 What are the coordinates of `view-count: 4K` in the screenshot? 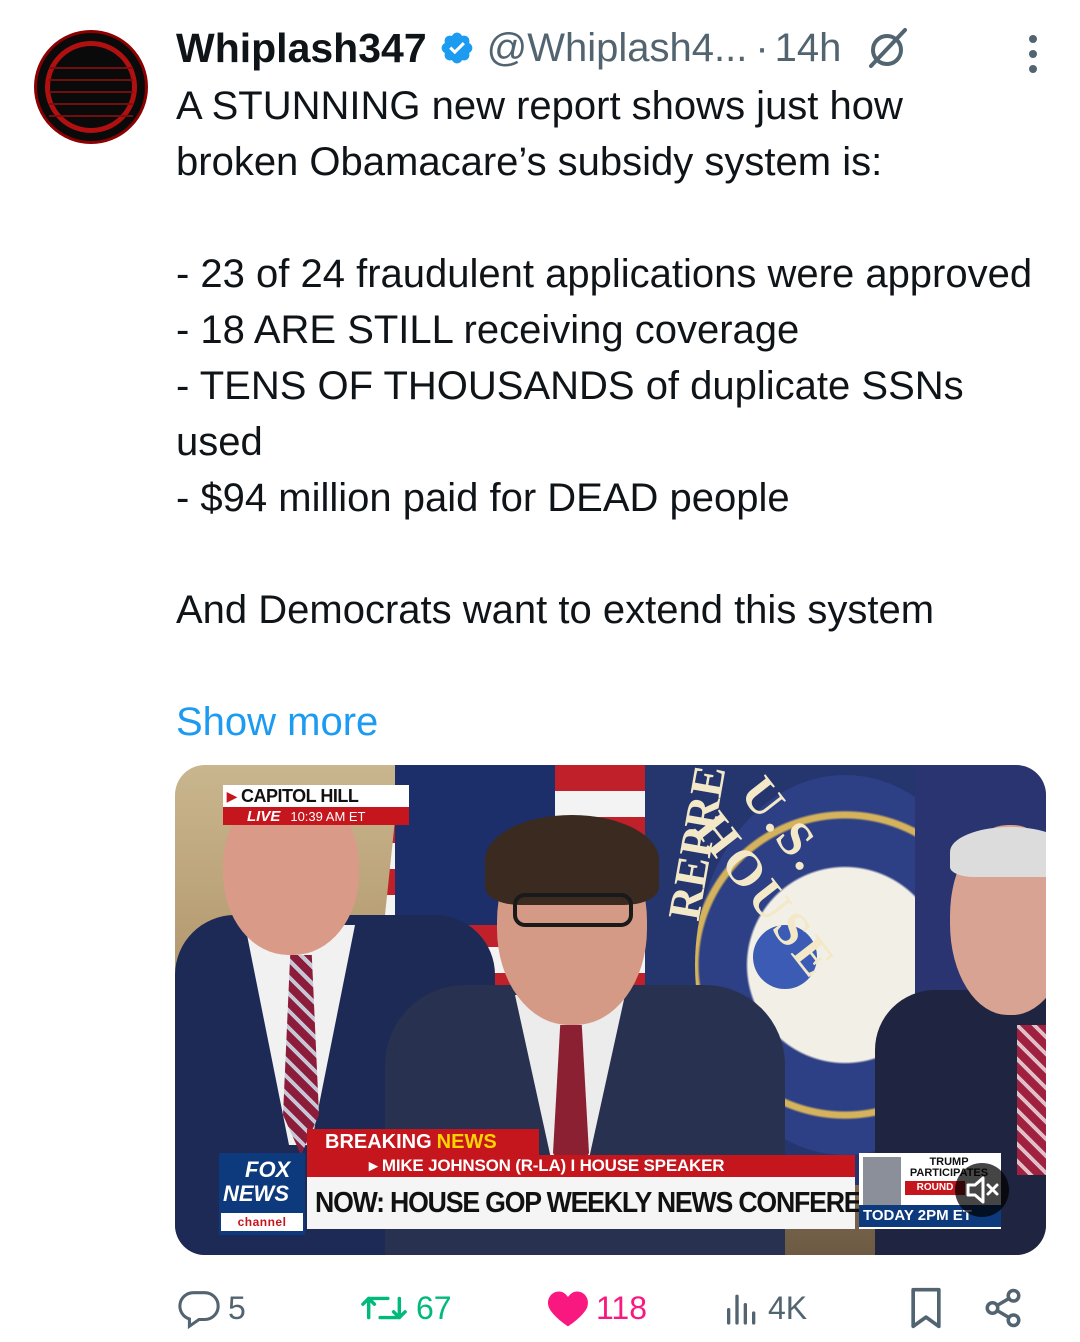 It's located at (788, 1307).